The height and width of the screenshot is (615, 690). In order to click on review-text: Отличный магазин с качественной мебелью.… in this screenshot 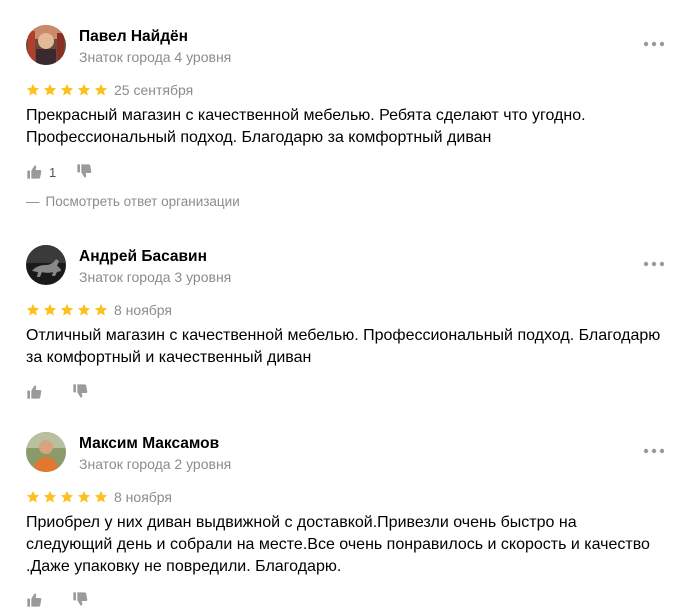, I will do `click(343, 346)`.